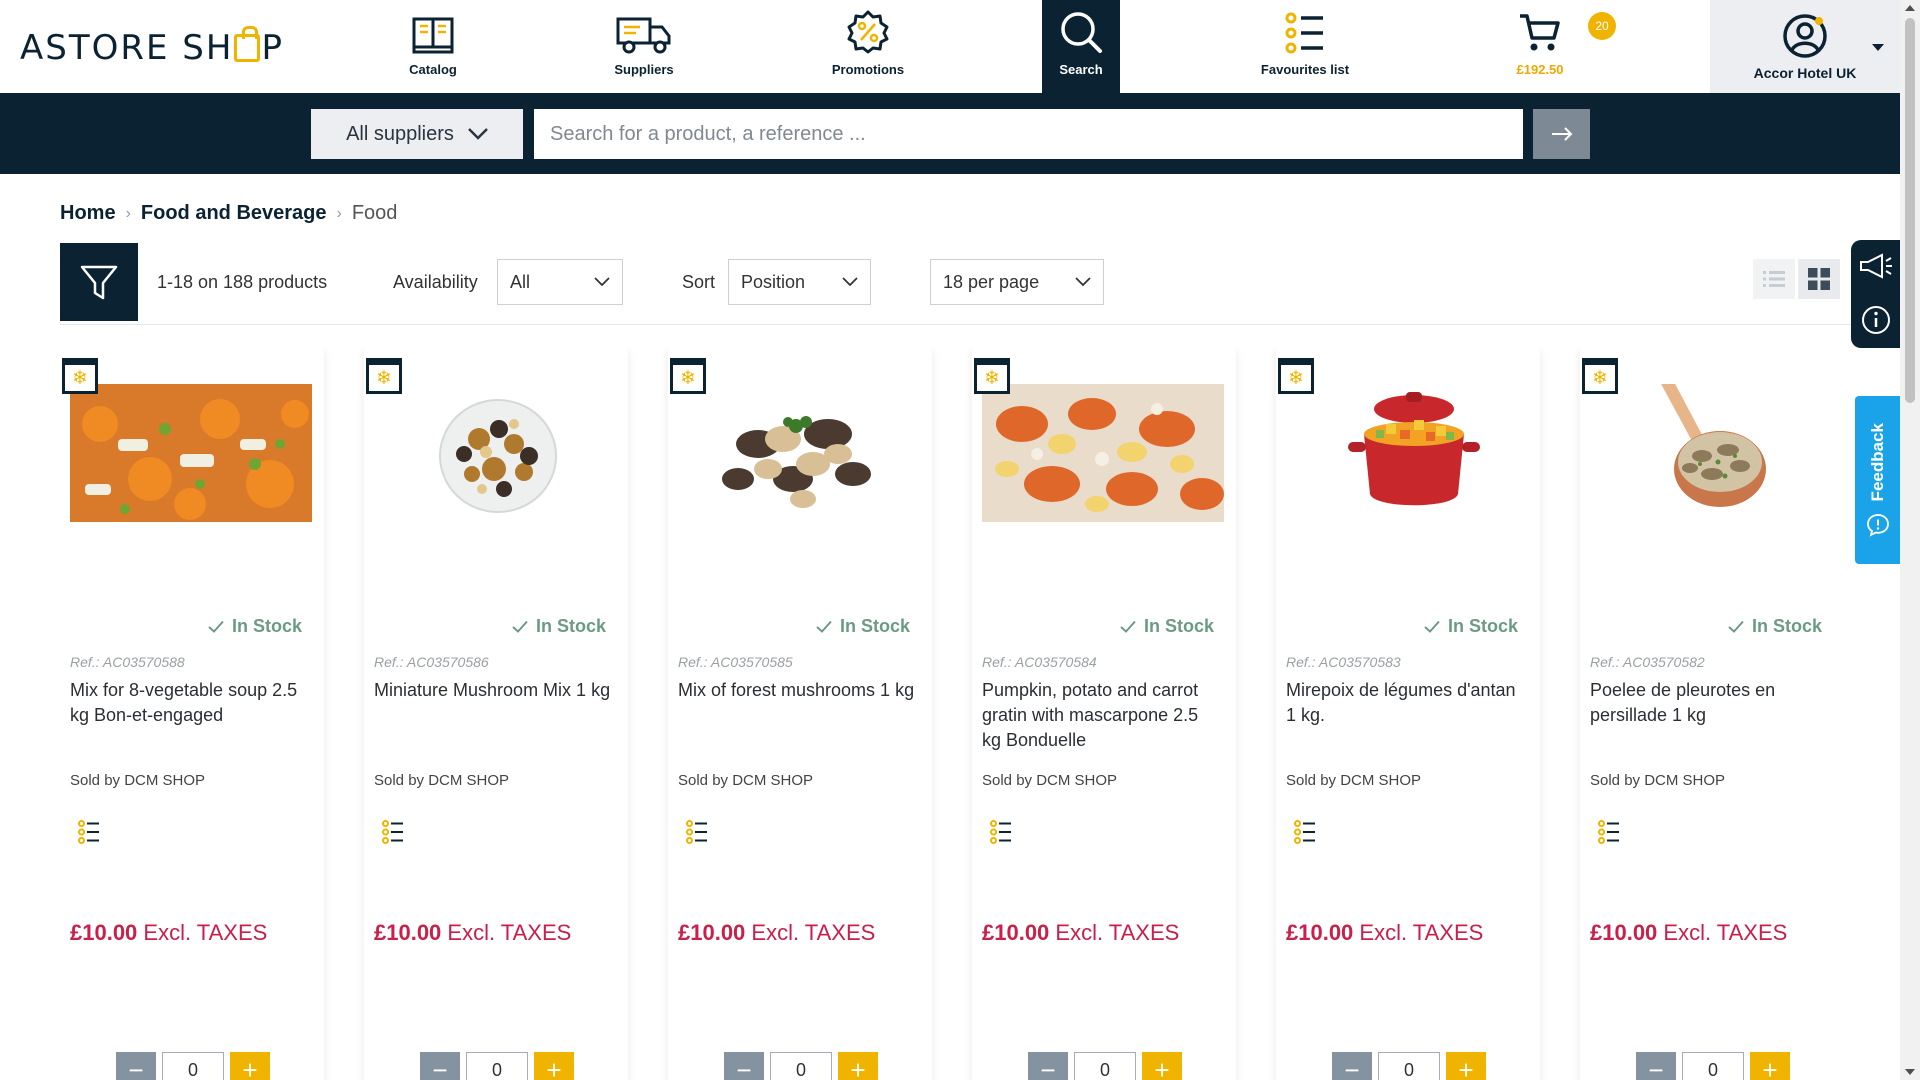 This screenshot has width=1920, height=1080. Describe the element at coordinates (433, 46) in the screenshot. I see `nav-catalog: Catalog` at that location.